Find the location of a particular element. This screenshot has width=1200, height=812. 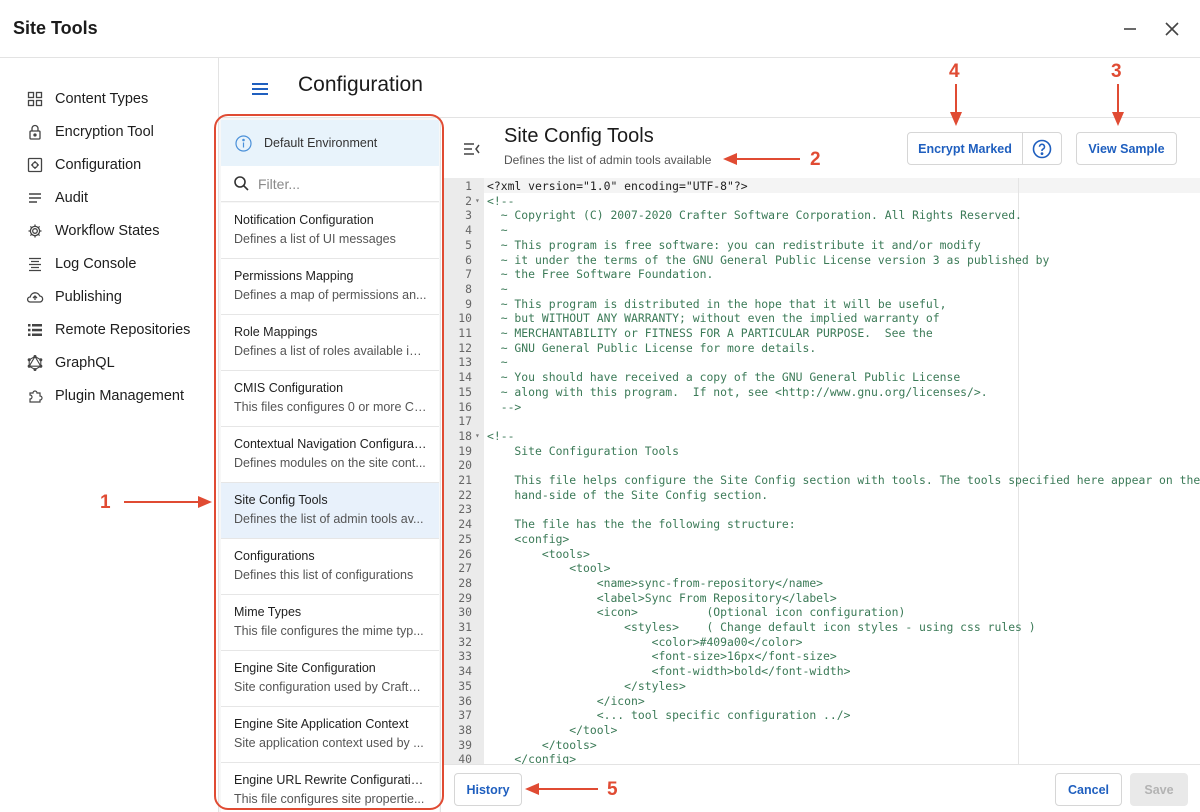

nav-item-publishing: Publishing is located at coordinates (74, 297).